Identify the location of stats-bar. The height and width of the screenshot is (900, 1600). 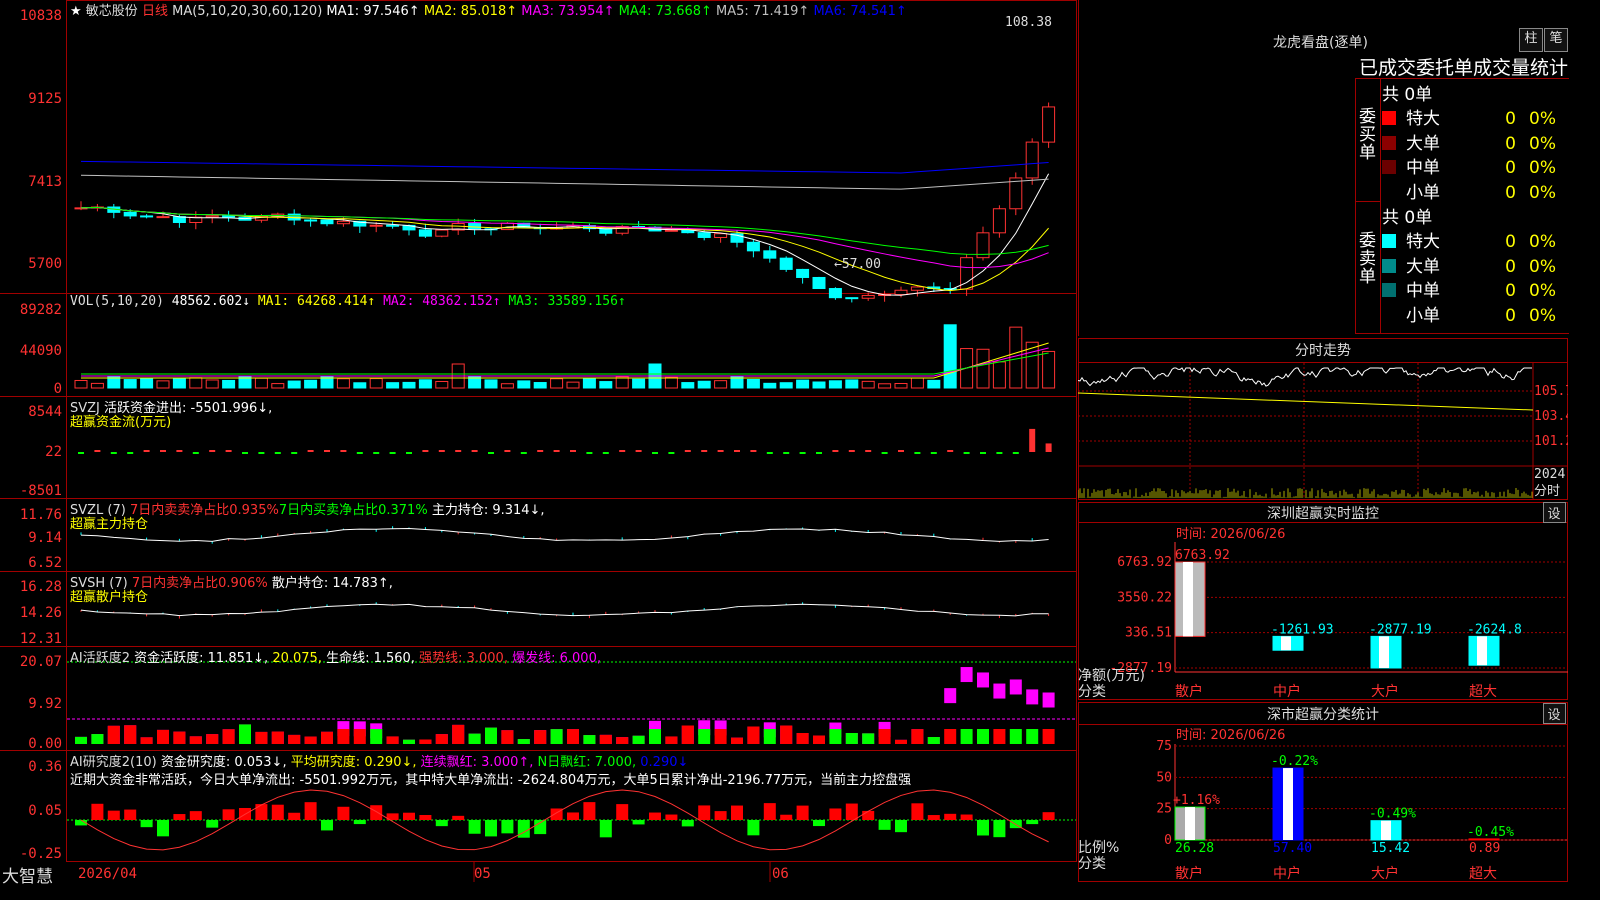
(1288, 804).